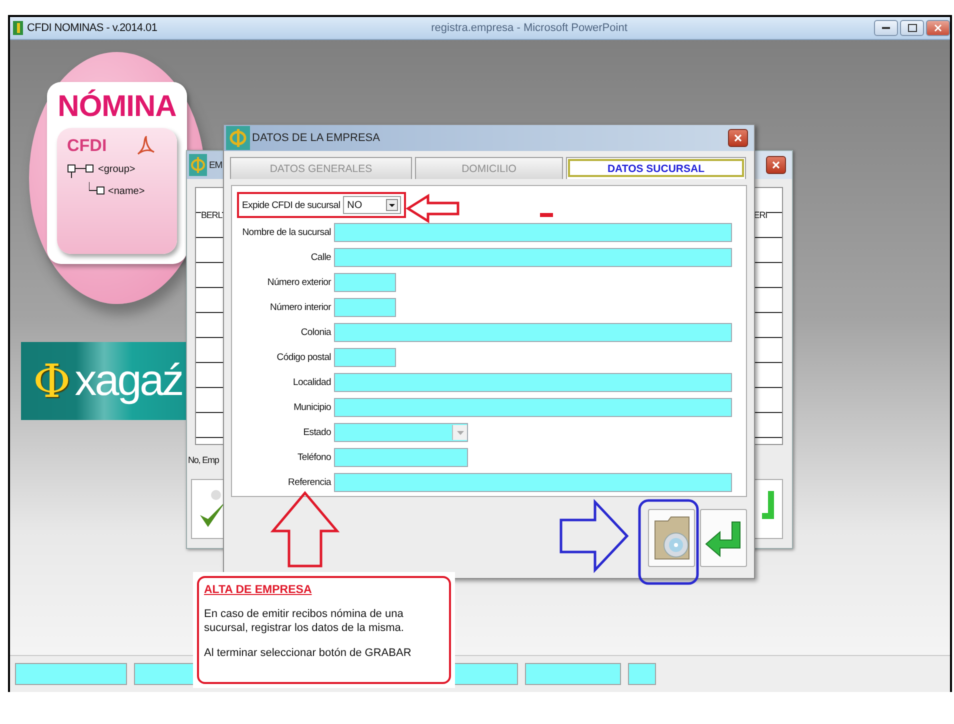 The height and width of the screenshot is (724, 954). I want to click on minimize-icon, so click(886, 28).